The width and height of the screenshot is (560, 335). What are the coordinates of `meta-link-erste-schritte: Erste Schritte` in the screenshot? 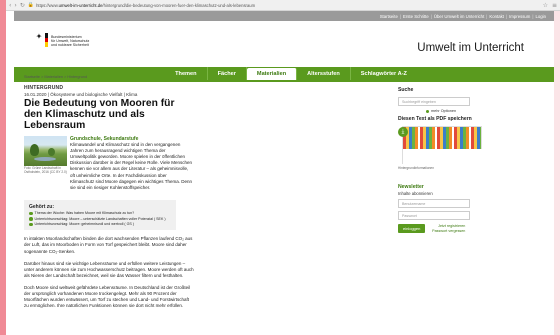 It's located at (416, 16).